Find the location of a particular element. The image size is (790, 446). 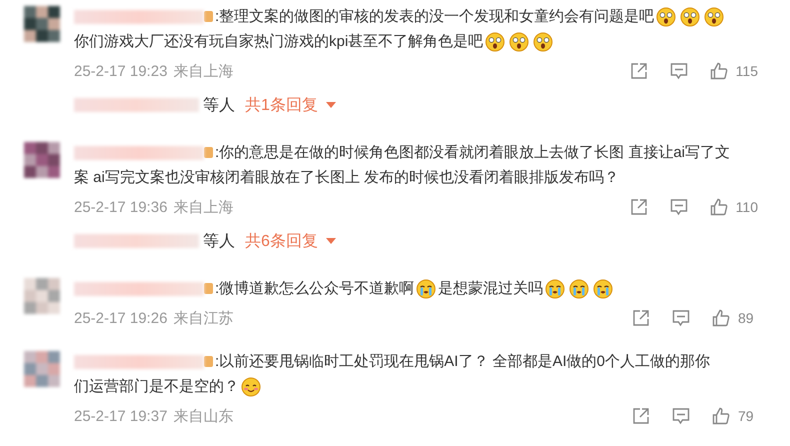

comment-location: 来自山东 is located at coordinates (203, 416).